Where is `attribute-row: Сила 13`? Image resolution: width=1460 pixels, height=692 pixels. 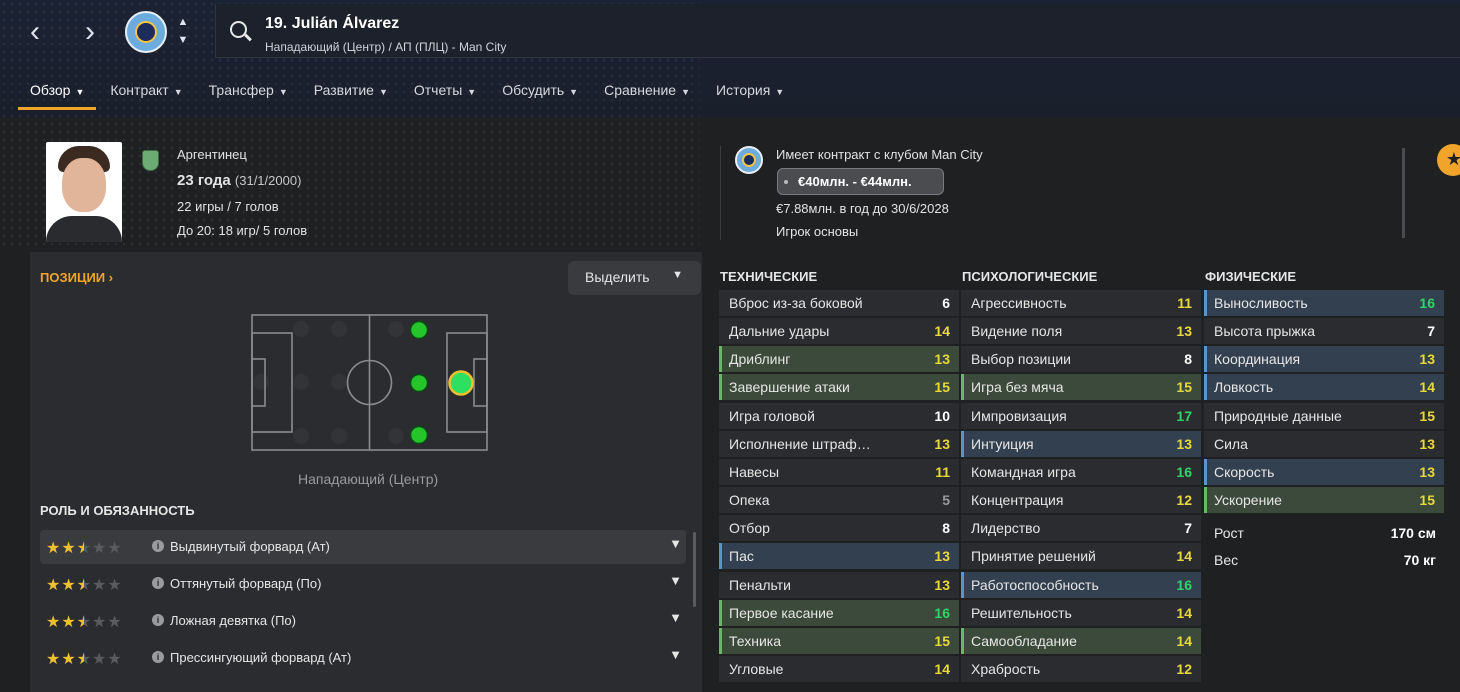 attribute-row: Сила 13 is located at coordinates (1324, 444).